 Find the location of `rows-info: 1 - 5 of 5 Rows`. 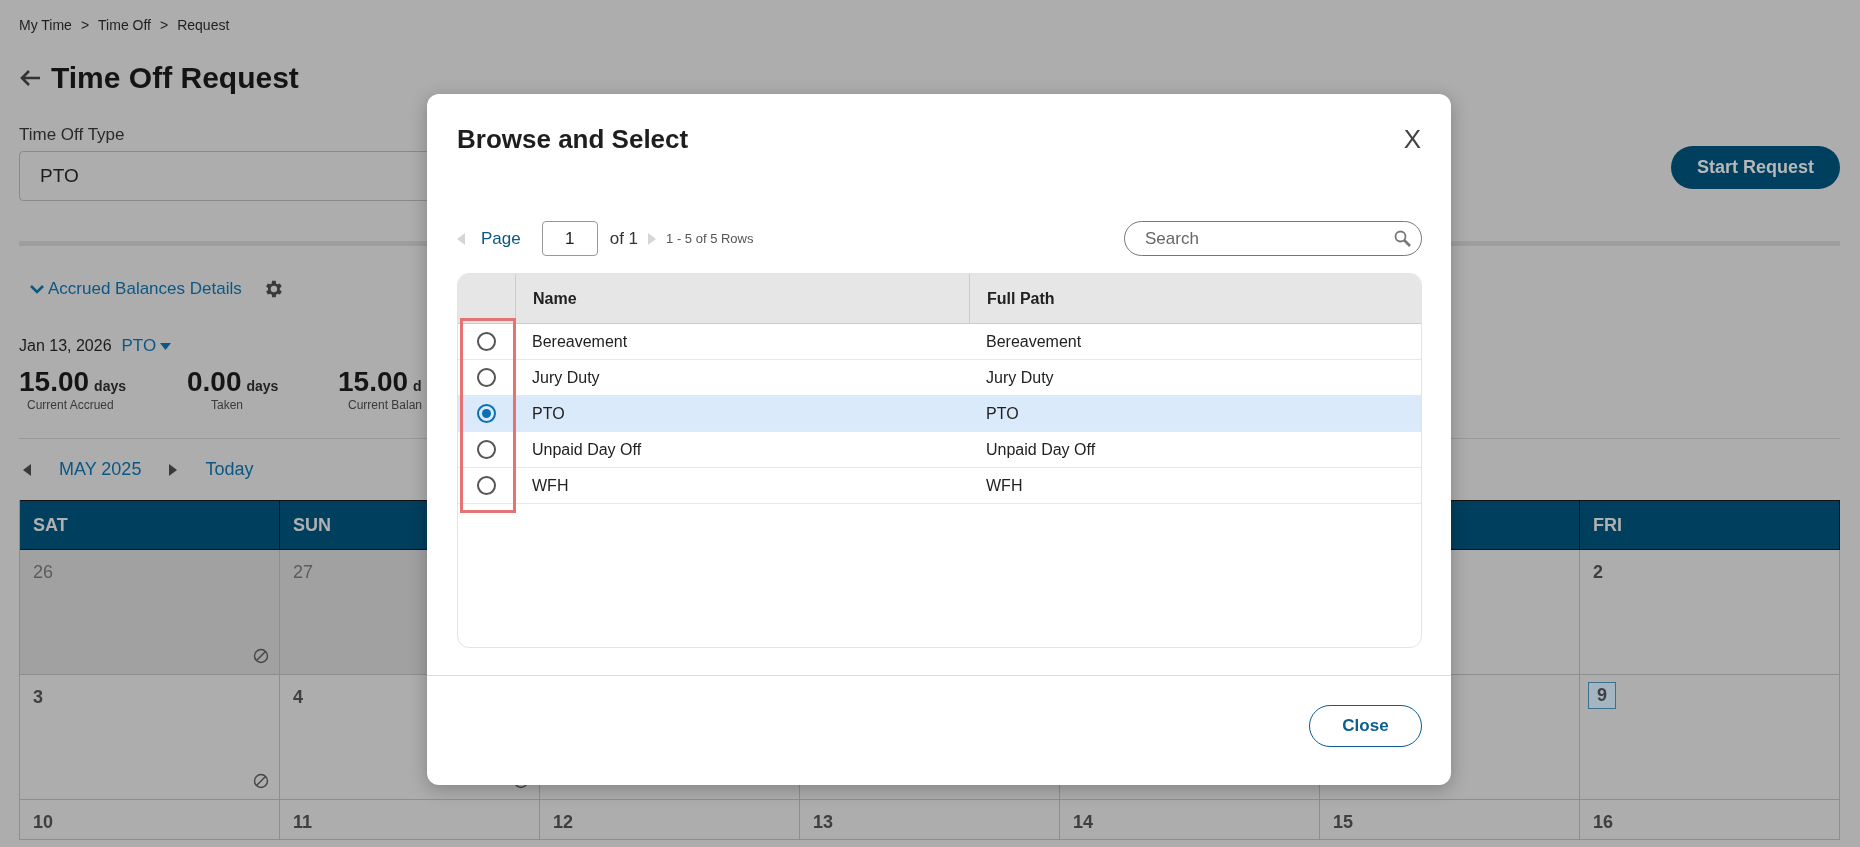

rows-info: 1 - 5 of 5 Rows is located at coordinates (710, 238).